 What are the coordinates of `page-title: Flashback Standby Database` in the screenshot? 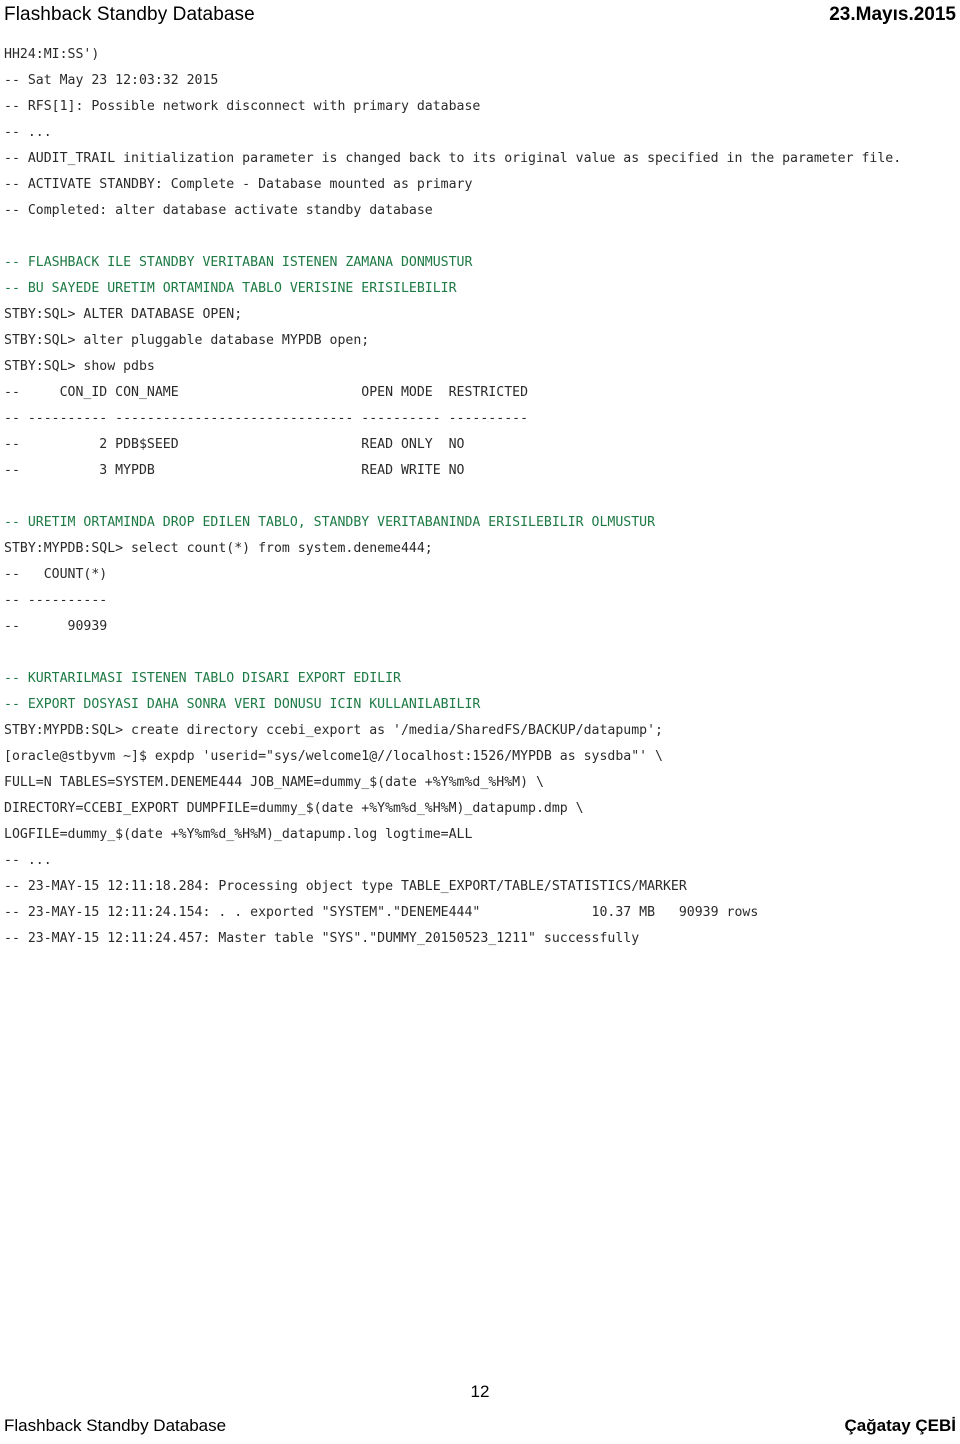 It's located at (129, 14).